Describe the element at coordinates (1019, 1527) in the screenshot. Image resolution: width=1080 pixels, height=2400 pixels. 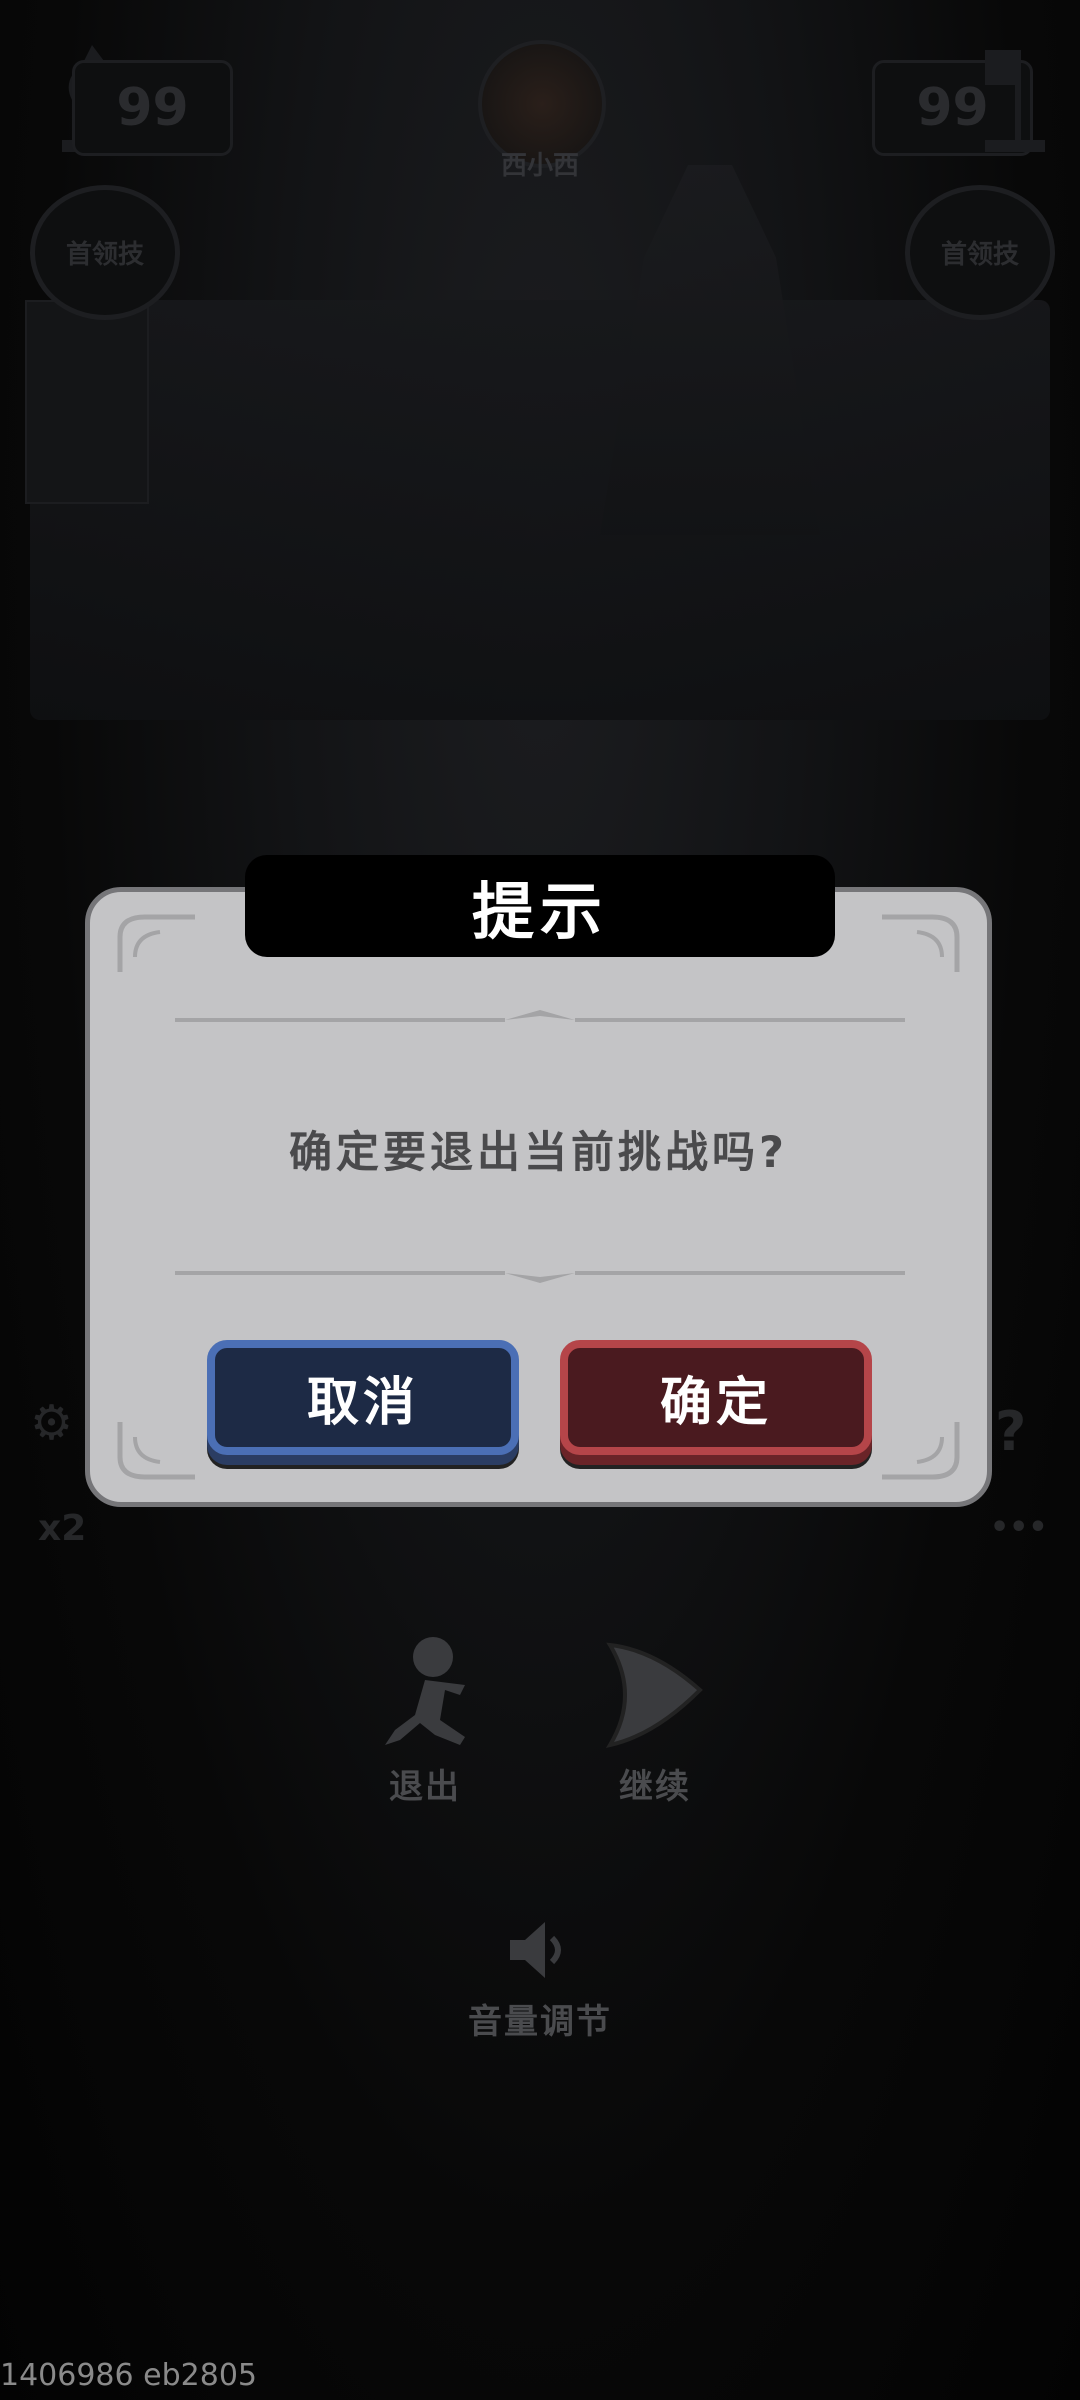
I see `more-icon: •••` at that location.